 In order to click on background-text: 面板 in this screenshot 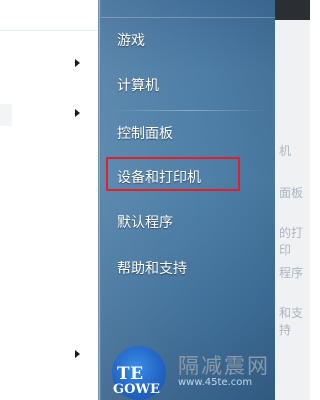, I will do `click(291, 193)`.